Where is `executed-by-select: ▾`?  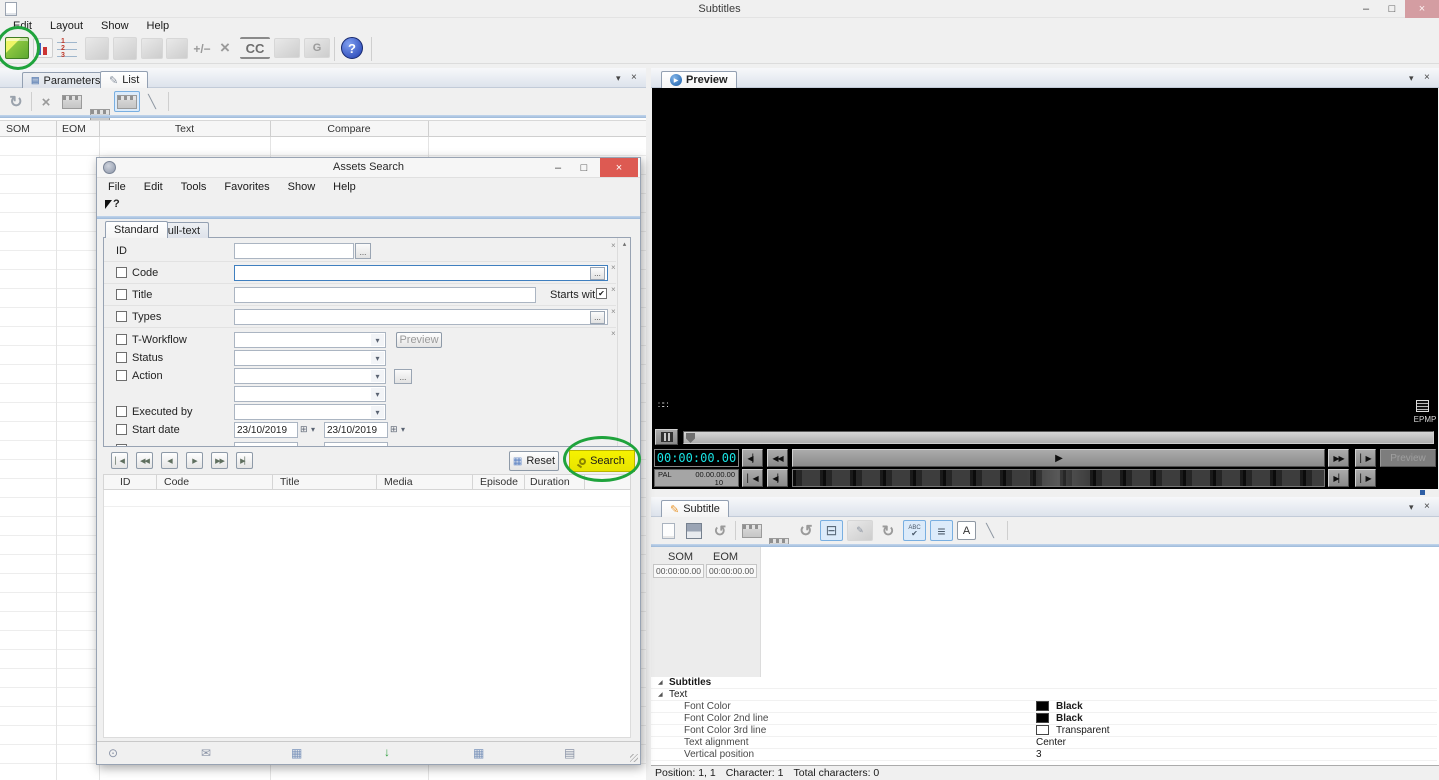 executed-by-select: ▾ is located at coordinates (310, 412).